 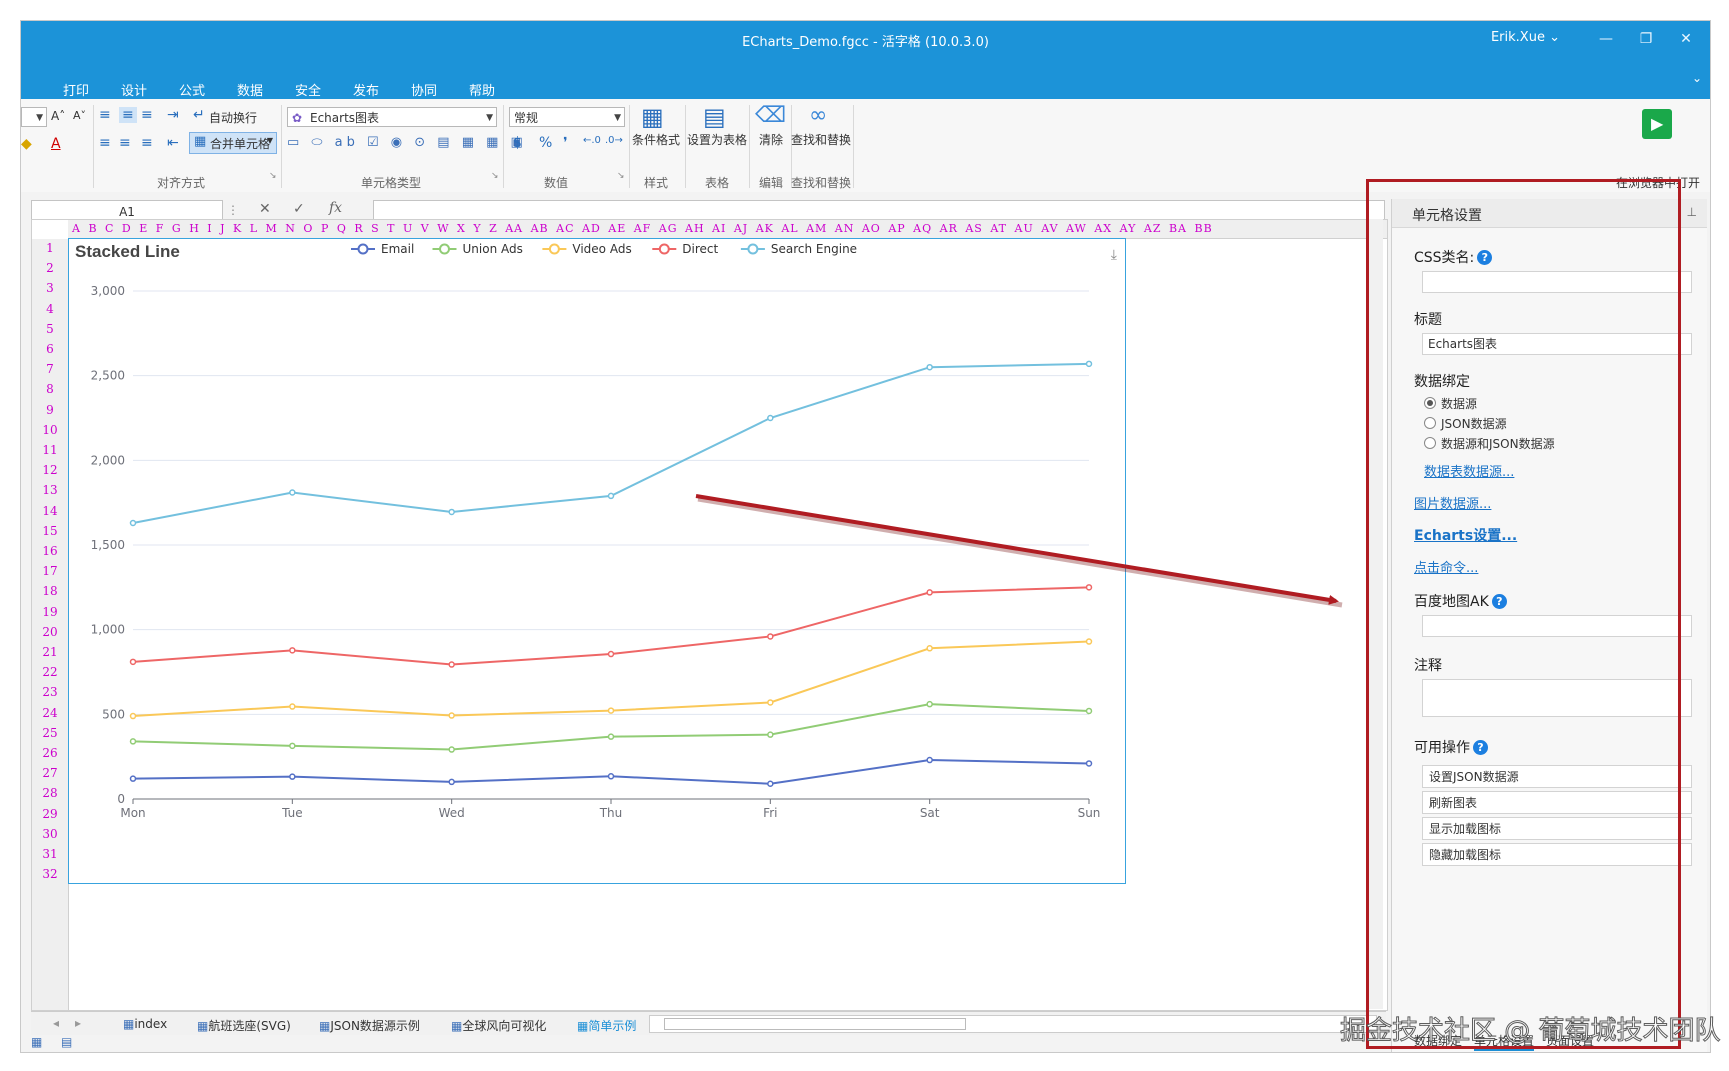 What do you see at coordinates (1686, 39) in the screenshot?
I see `close-button: ✕` at bounding box center [1686, 39].